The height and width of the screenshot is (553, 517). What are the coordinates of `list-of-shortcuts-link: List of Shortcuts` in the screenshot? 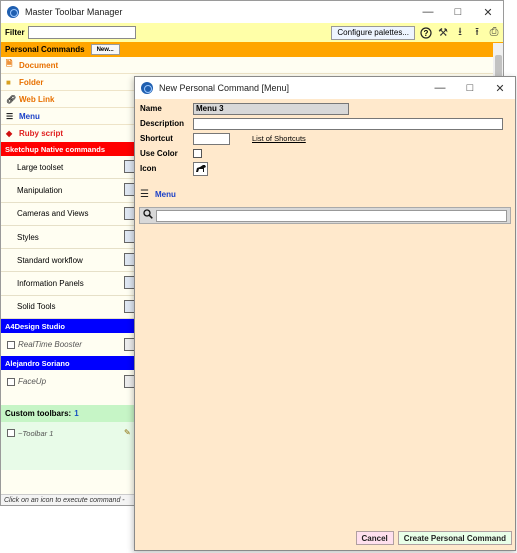 It's located at (279, 138).